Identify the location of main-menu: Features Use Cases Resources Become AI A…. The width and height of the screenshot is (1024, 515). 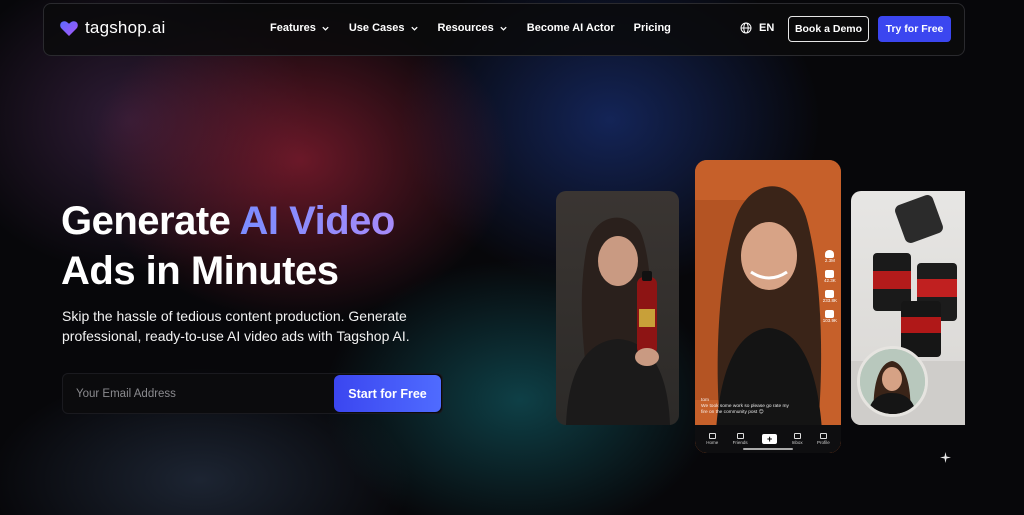
(480, 28).